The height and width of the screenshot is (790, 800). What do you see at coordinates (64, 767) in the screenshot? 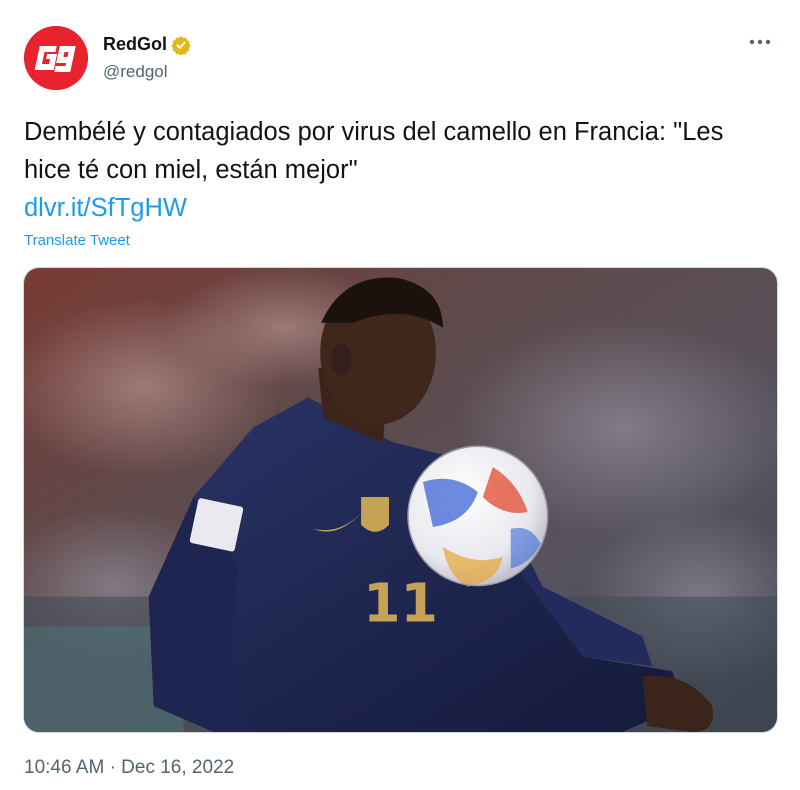
I see `tweet-time: 10:46 AM` at bounding box center [64, 767].